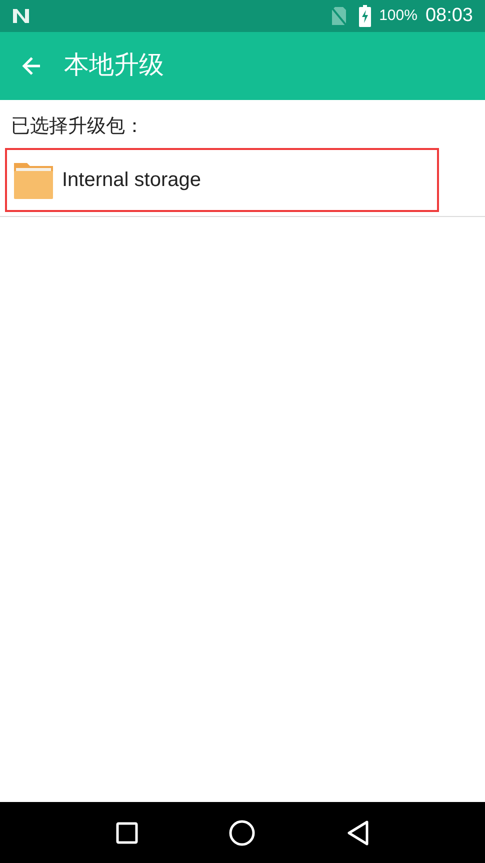  What do you see at coordinates (449, 16) in the screenshot?
I see `clock: 08:03` at bounding box center [449, 16].